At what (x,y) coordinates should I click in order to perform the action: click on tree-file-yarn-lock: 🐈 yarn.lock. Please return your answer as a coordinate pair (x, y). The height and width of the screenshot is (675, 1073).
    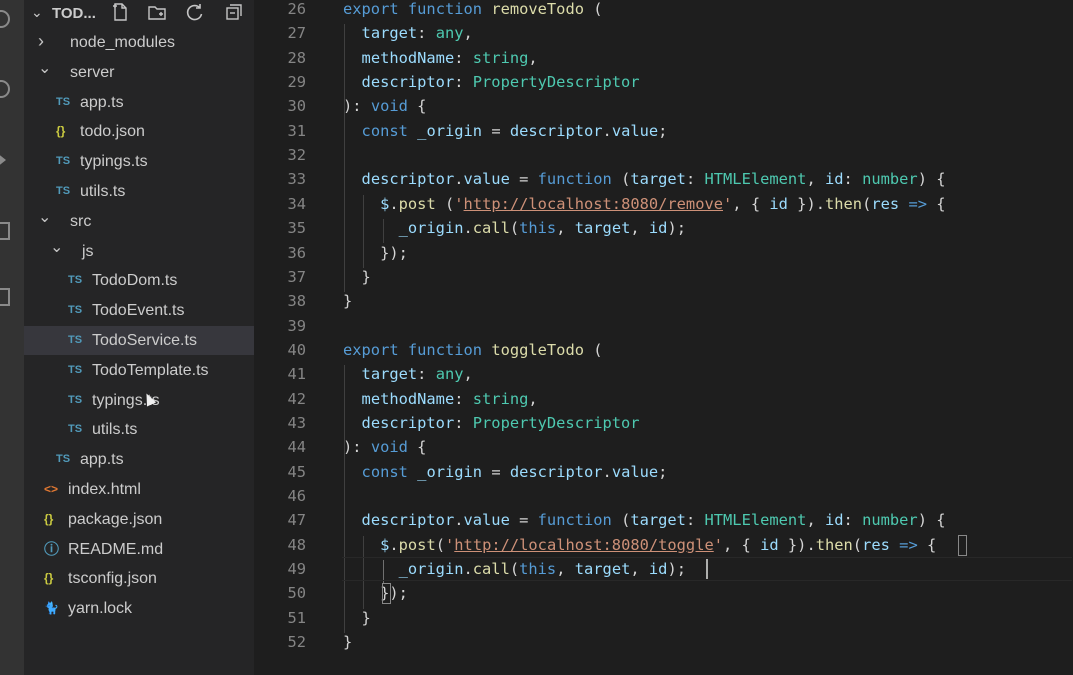
    Looking at the image, I should click on (139, 608).